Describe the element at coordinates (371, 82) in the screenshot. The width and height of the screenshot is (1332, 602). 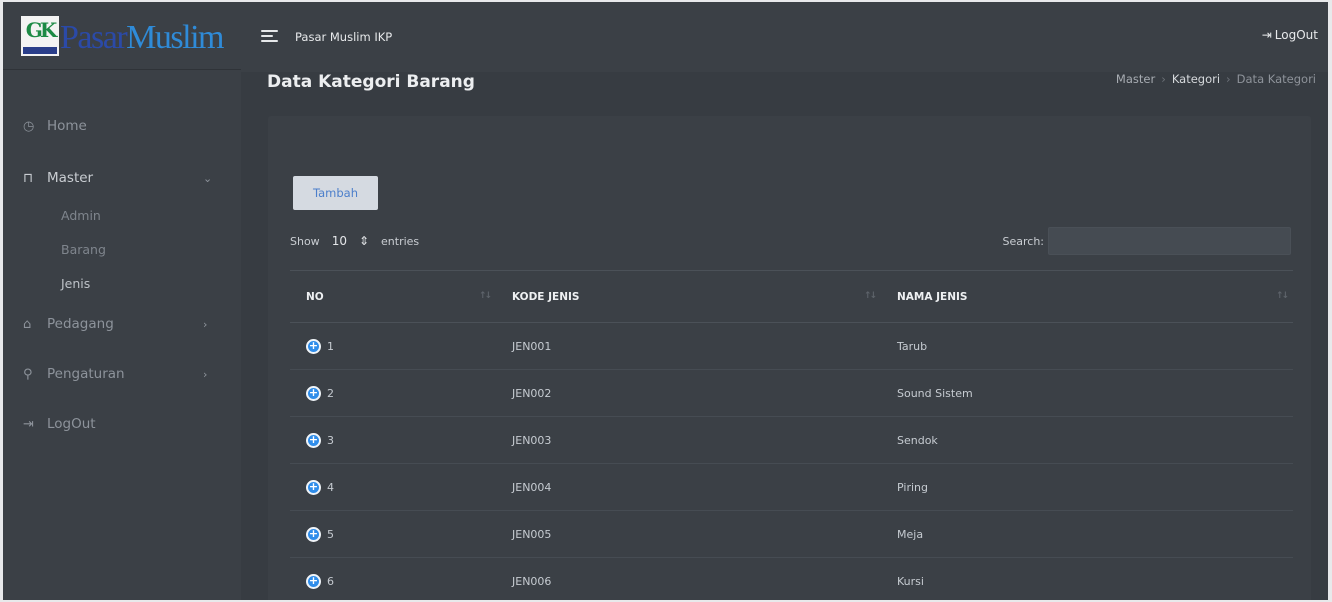
I see `page-title: Data Kategori Barang` at that location.